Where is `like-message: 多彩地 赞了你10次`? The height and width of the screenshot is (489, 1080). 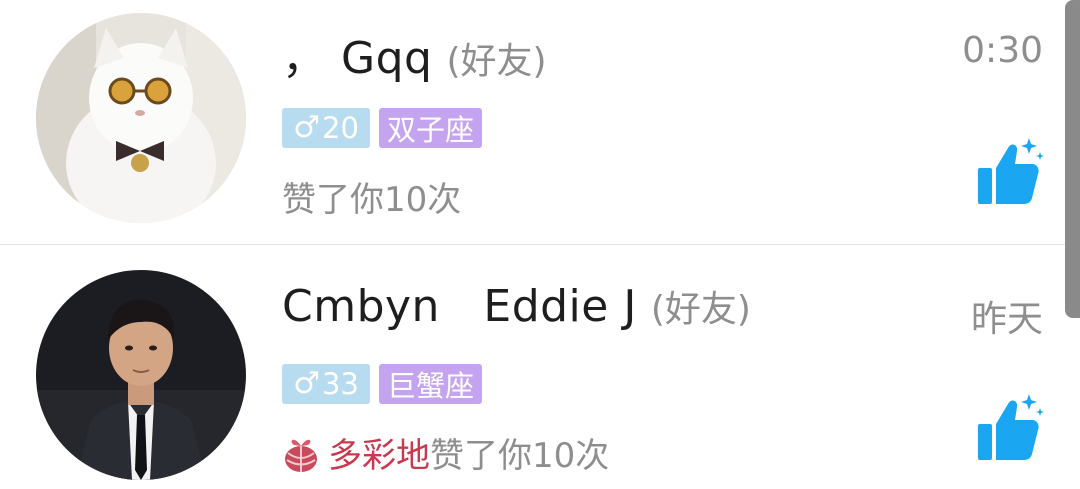
like-message: 多彩地 赞了你10次 is located at coordinates (445, 452).